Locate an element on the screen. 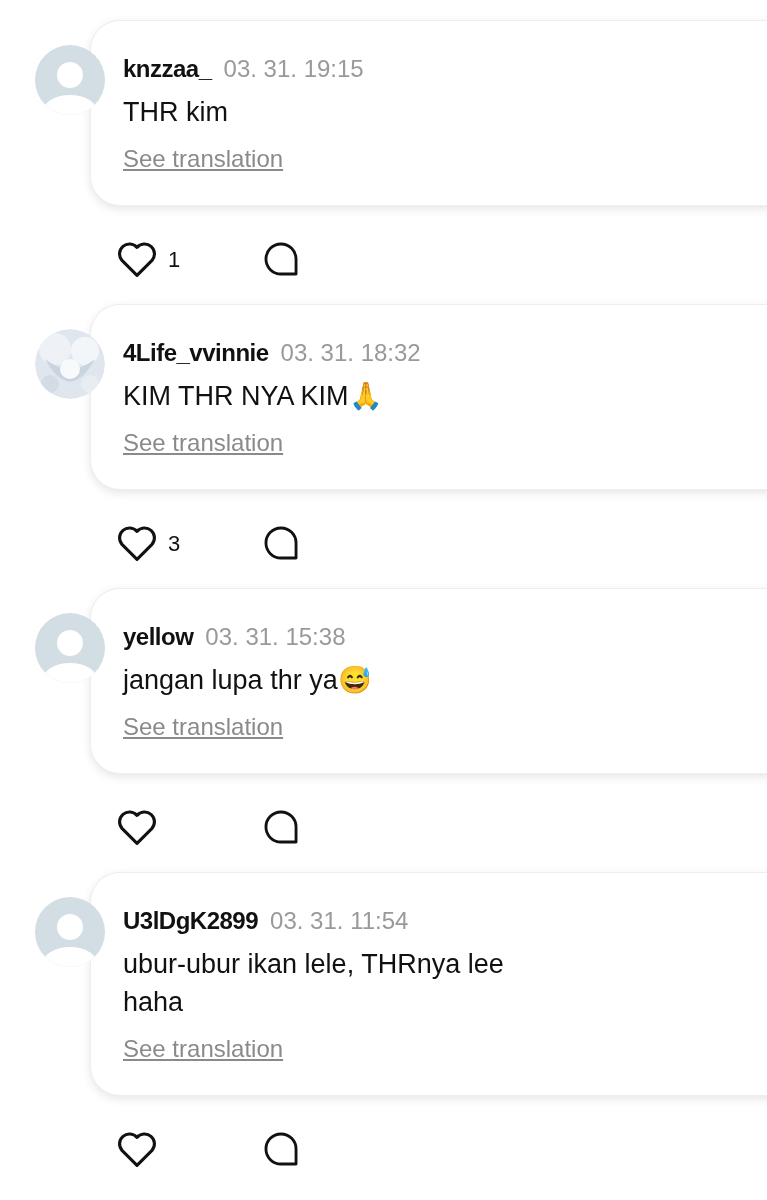 This screenshot has height=1200, width=767. username: knzzaa_ is located at coordinates (167, 69).